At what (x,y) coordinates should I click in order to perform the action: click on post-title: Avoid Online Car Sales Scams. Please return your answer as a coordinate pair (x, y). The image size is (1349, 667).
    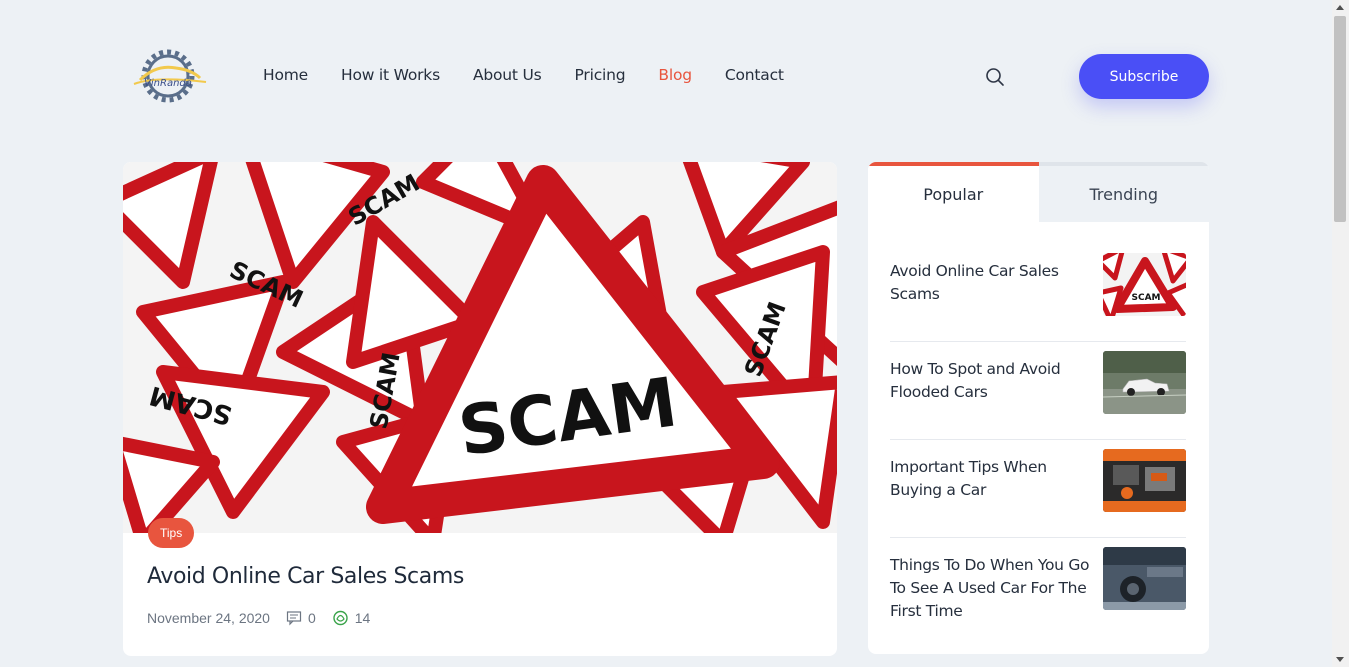
    Looking at the image, I should click on (305, 576).